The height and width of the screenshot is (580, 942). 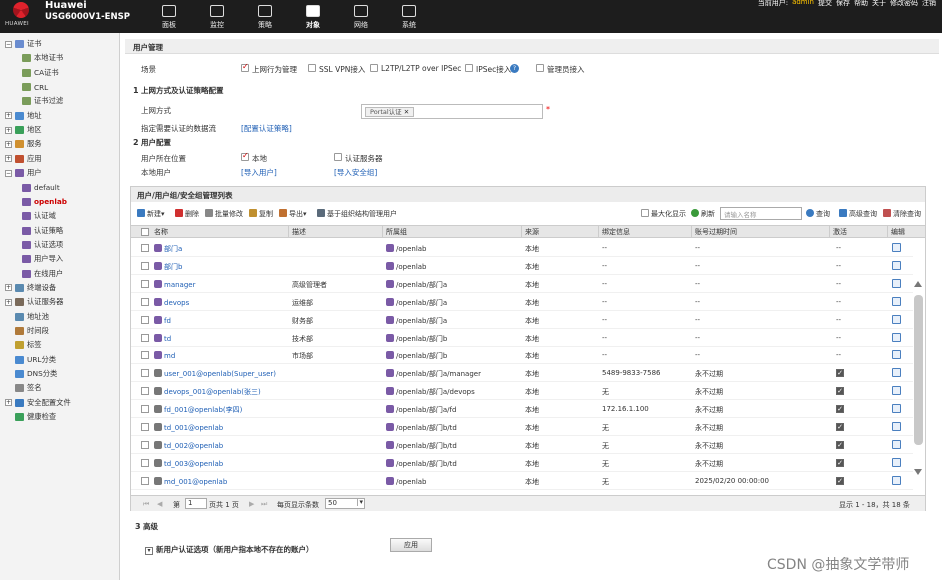 I want to click on collapse-icon: ▾, so click(x=149, y=551).